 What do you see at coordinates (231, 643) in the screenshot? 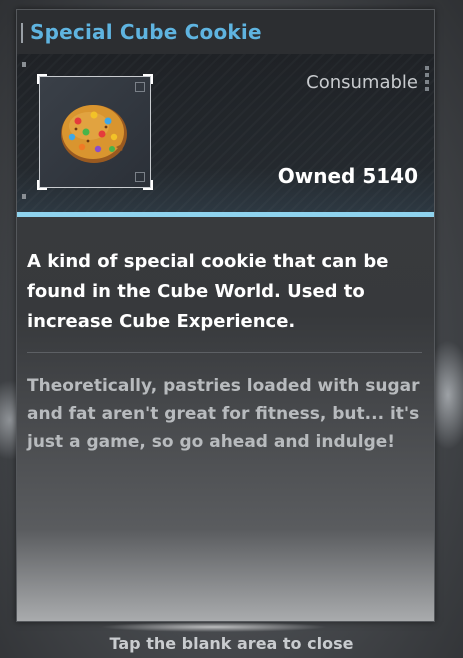
I see `close-hint: Tap the blank area to close` at bounding box center [231, 643].